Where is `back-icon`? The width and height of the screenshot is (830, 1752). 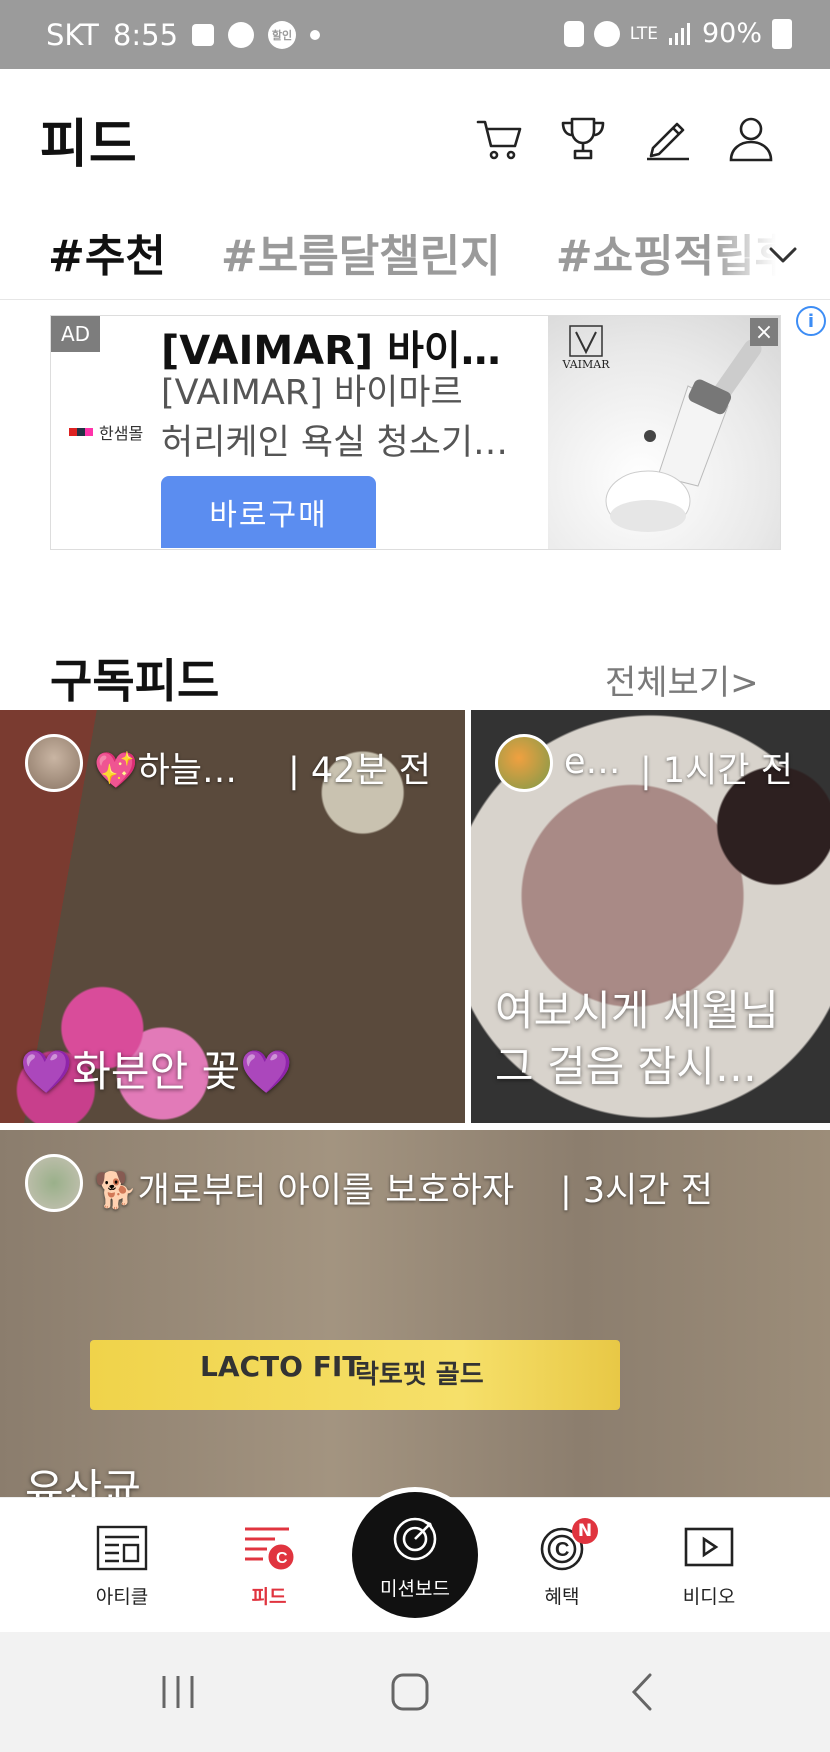
back-icon is located at coordinates (643, 1692).